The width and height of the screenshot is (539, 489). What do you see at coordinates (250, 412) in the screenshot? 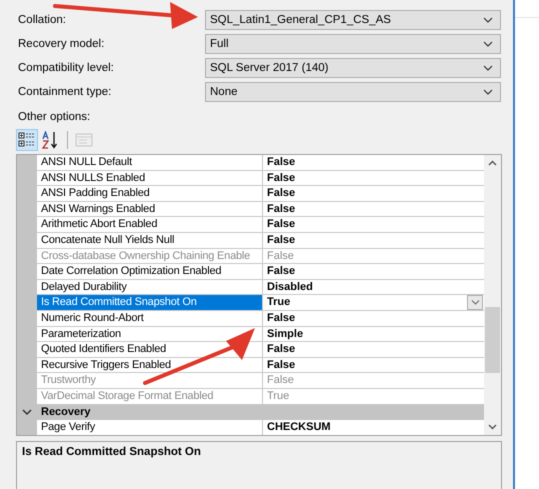
I see `category-row: Recovery` at bounding box center [250, 412].